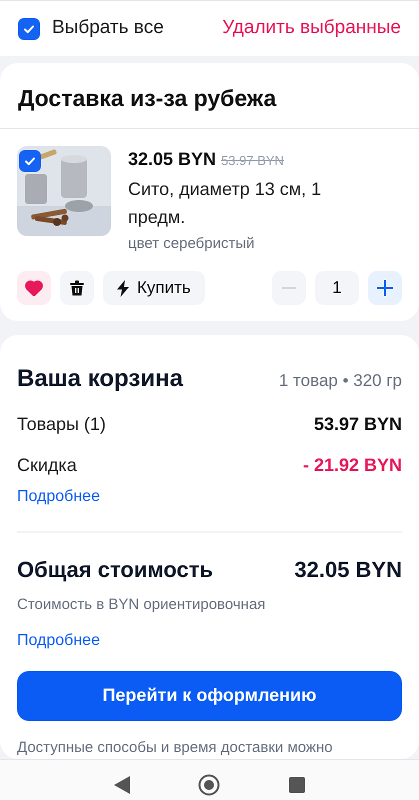 The width and height of the screenshot is (419, 800). I want to click on heart-icon, so click(34, 288).